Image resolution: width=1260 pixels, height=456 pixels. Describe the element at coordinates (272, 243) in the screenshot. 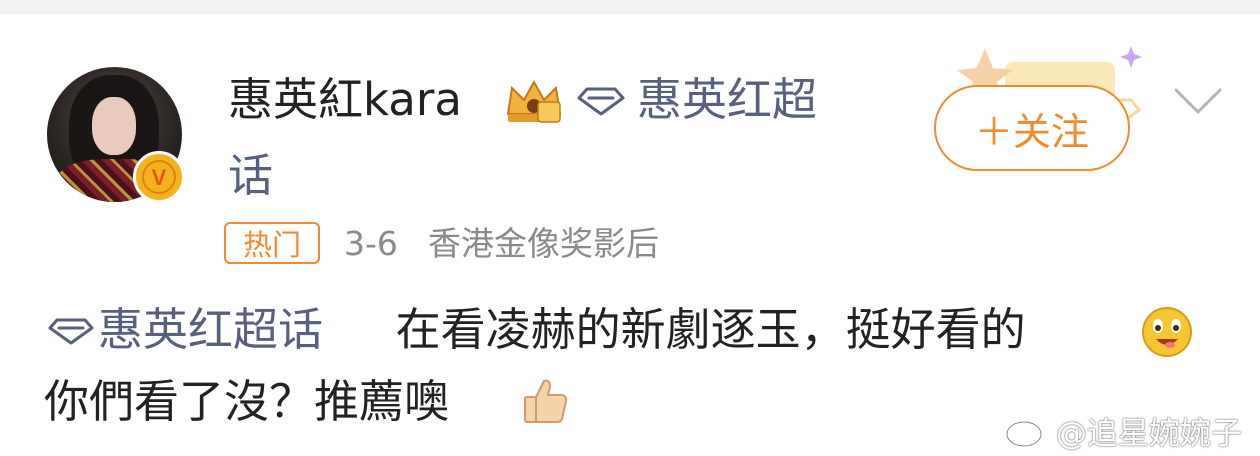

I see `hot-badge: 热门` at that location.